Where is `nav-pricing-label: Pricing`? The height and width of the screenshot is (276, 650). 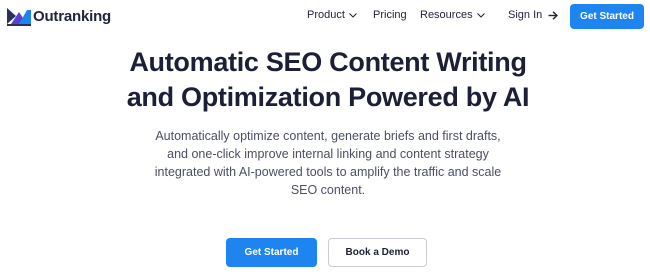
nav-pricing-label: Pricing is located at coordinates (390, 15).